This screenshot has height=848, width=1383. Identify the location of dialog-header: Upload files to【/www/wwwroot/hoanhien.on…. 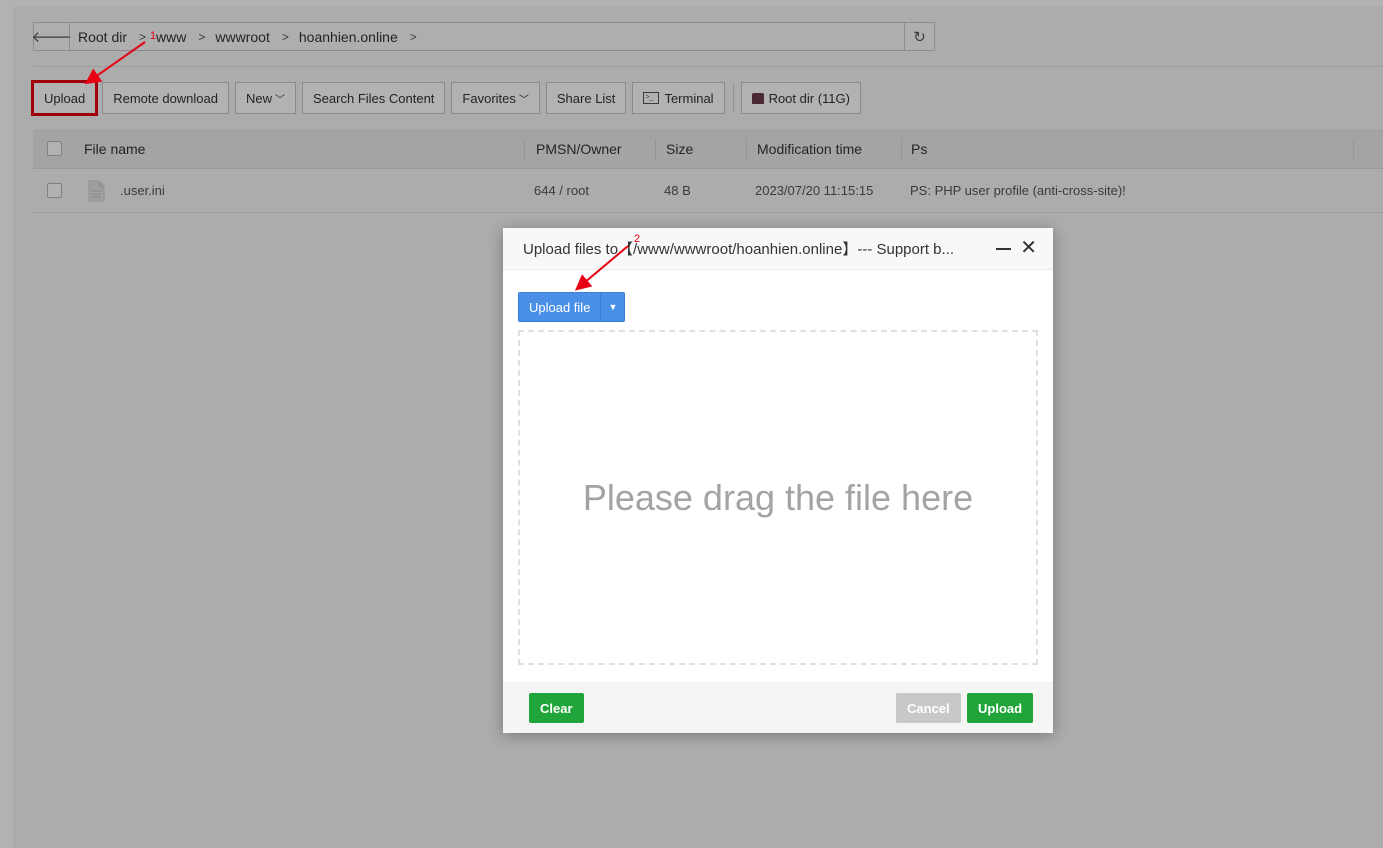
(778, 249).